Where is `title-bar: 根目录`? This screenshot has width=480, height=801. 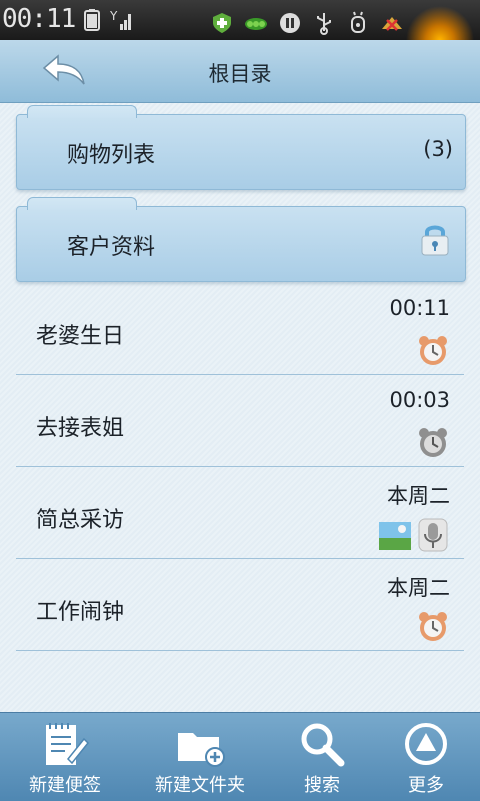
title-bar: 根目录 is located at coordinates (240, 71).